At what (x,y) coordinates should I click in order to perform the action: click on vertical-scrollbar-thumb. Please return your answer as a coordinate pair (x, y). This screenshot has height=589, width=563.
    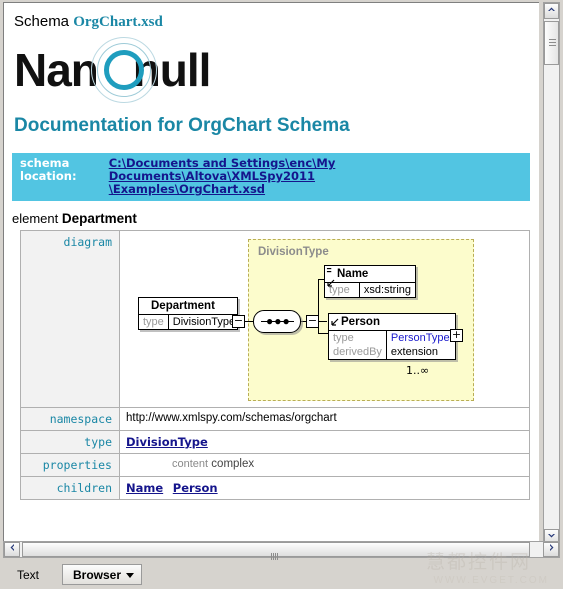
    Looking at the image, I should click on (551, 43).